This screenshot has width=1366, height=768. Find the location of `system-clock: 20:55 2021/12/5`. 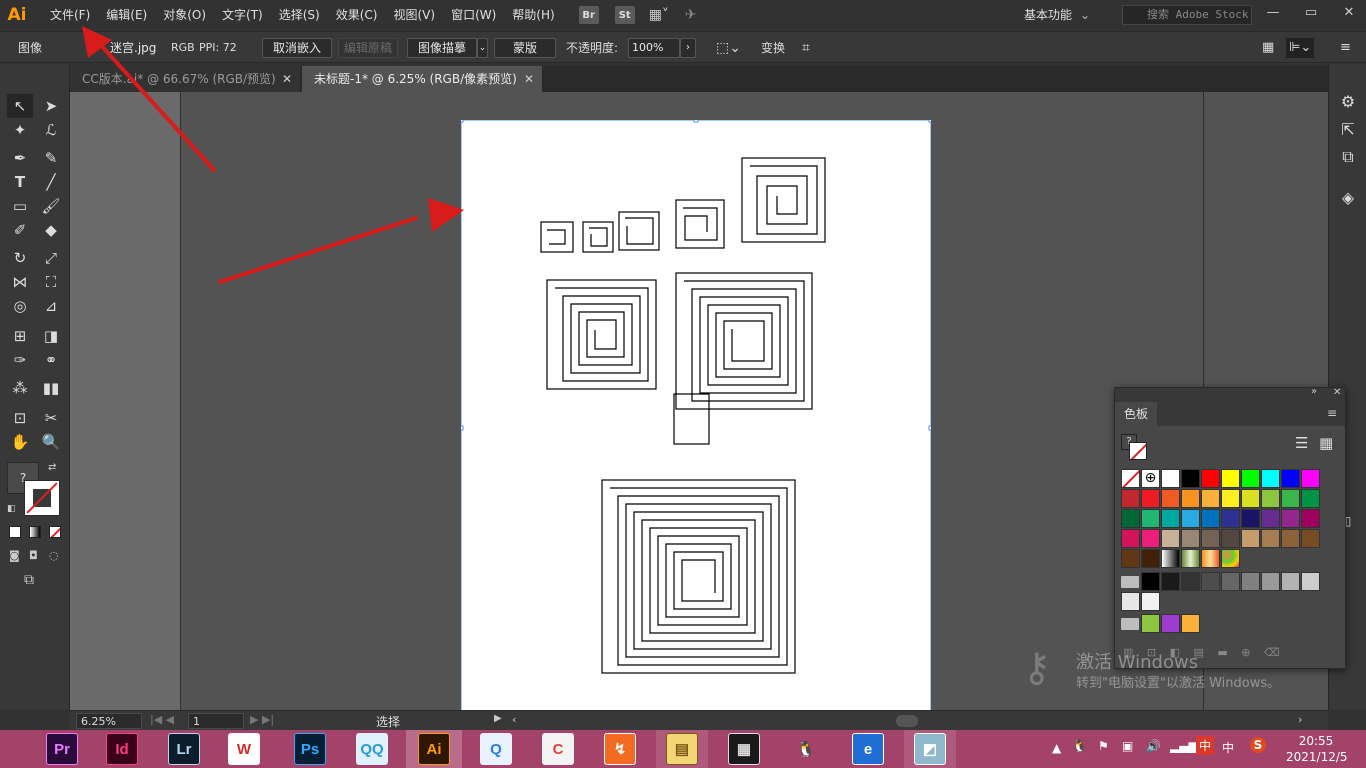

system-clock: 20:55 2021/12/5 is located at coordinates (1317, 749).